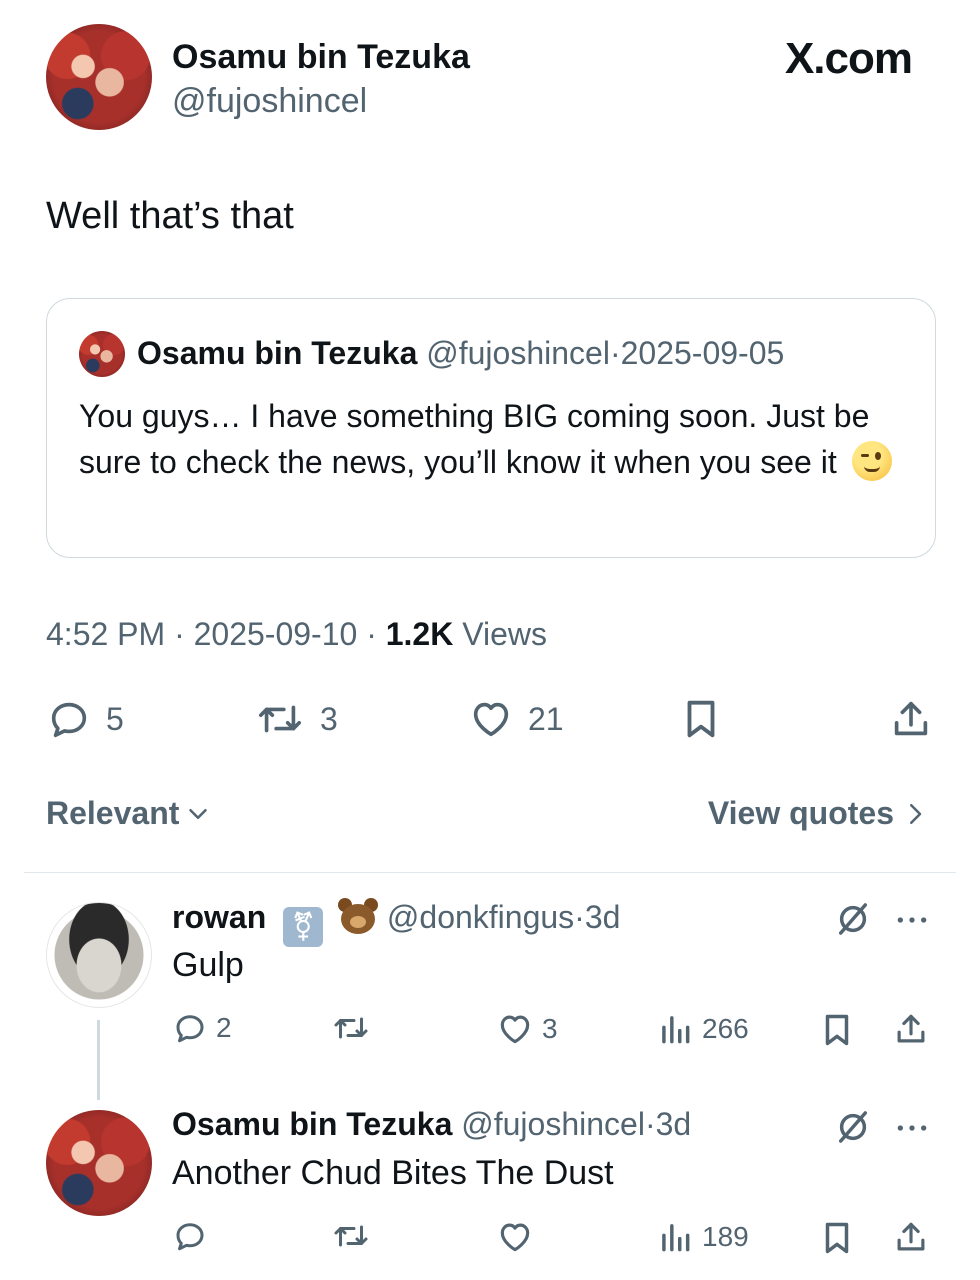 Image resolution: width=980 pixels, height=1280 pixels. I want to click on transgender-symbol-icon: ⚧, so click(303, 927).